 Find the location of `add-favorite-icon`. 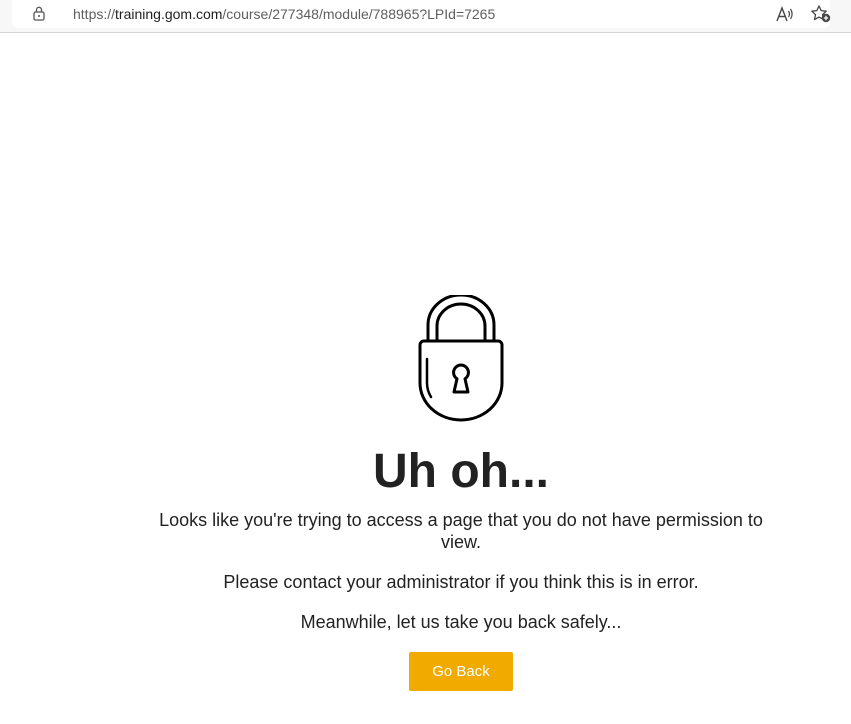

add-favorite-icon is located at coordinates (821, 14).